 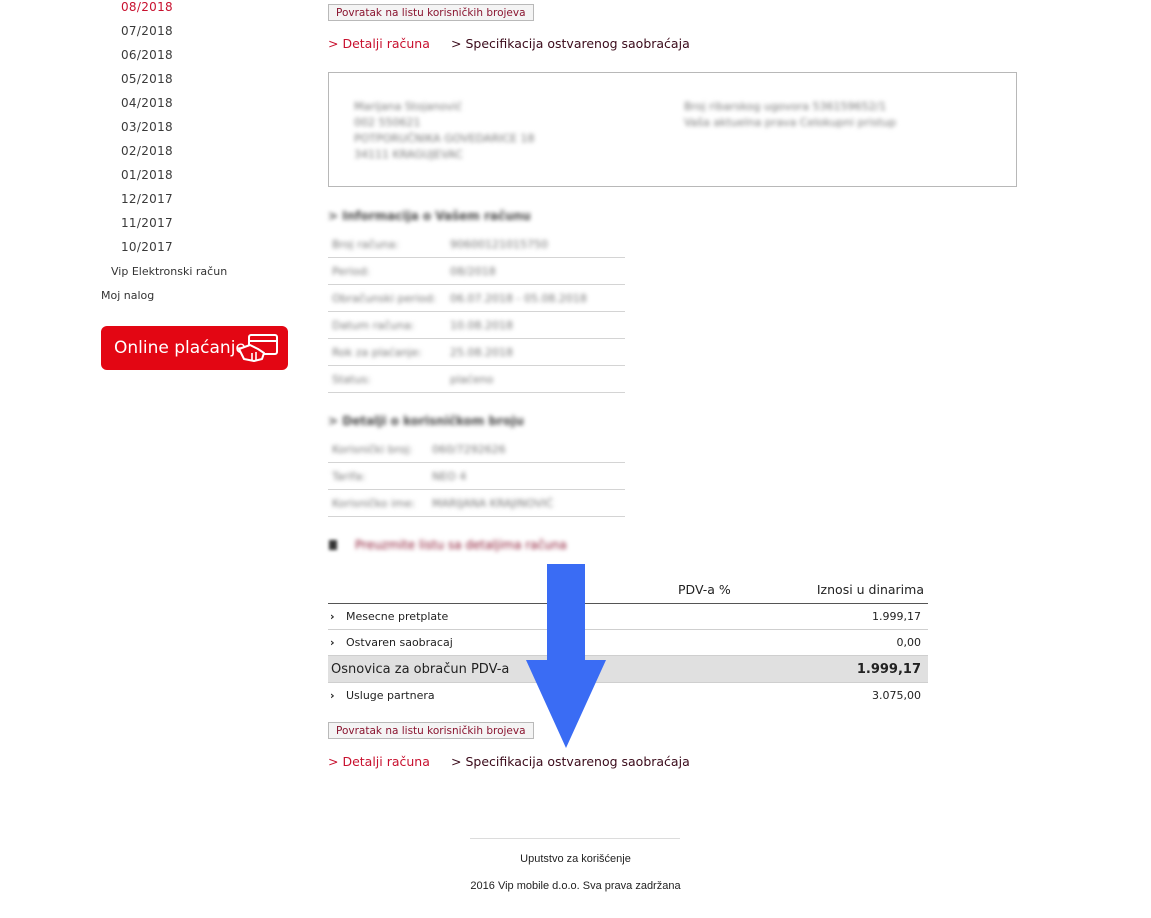 I want to click on row-key: Rok za plaćanje:, so click(x=377, y=352).